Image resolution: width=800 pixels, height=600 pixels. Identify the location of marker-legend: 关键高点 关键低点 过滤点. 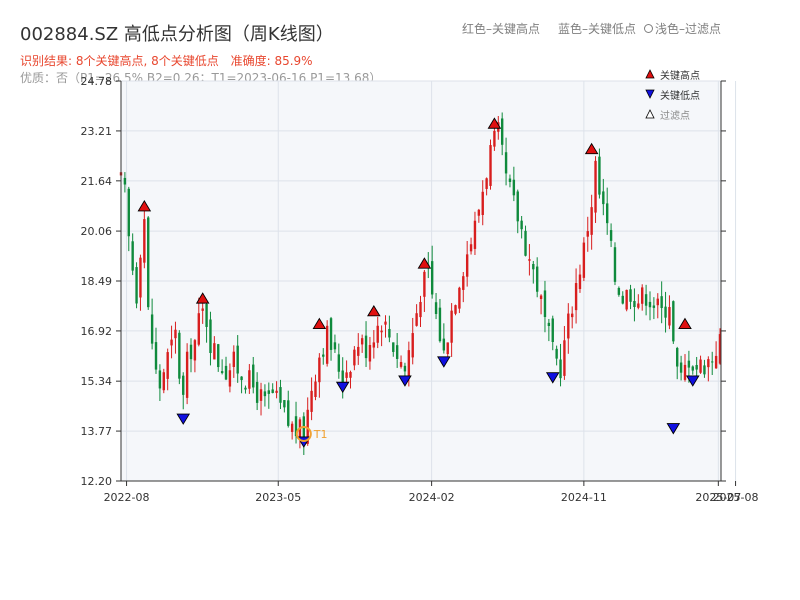
(672, 94).